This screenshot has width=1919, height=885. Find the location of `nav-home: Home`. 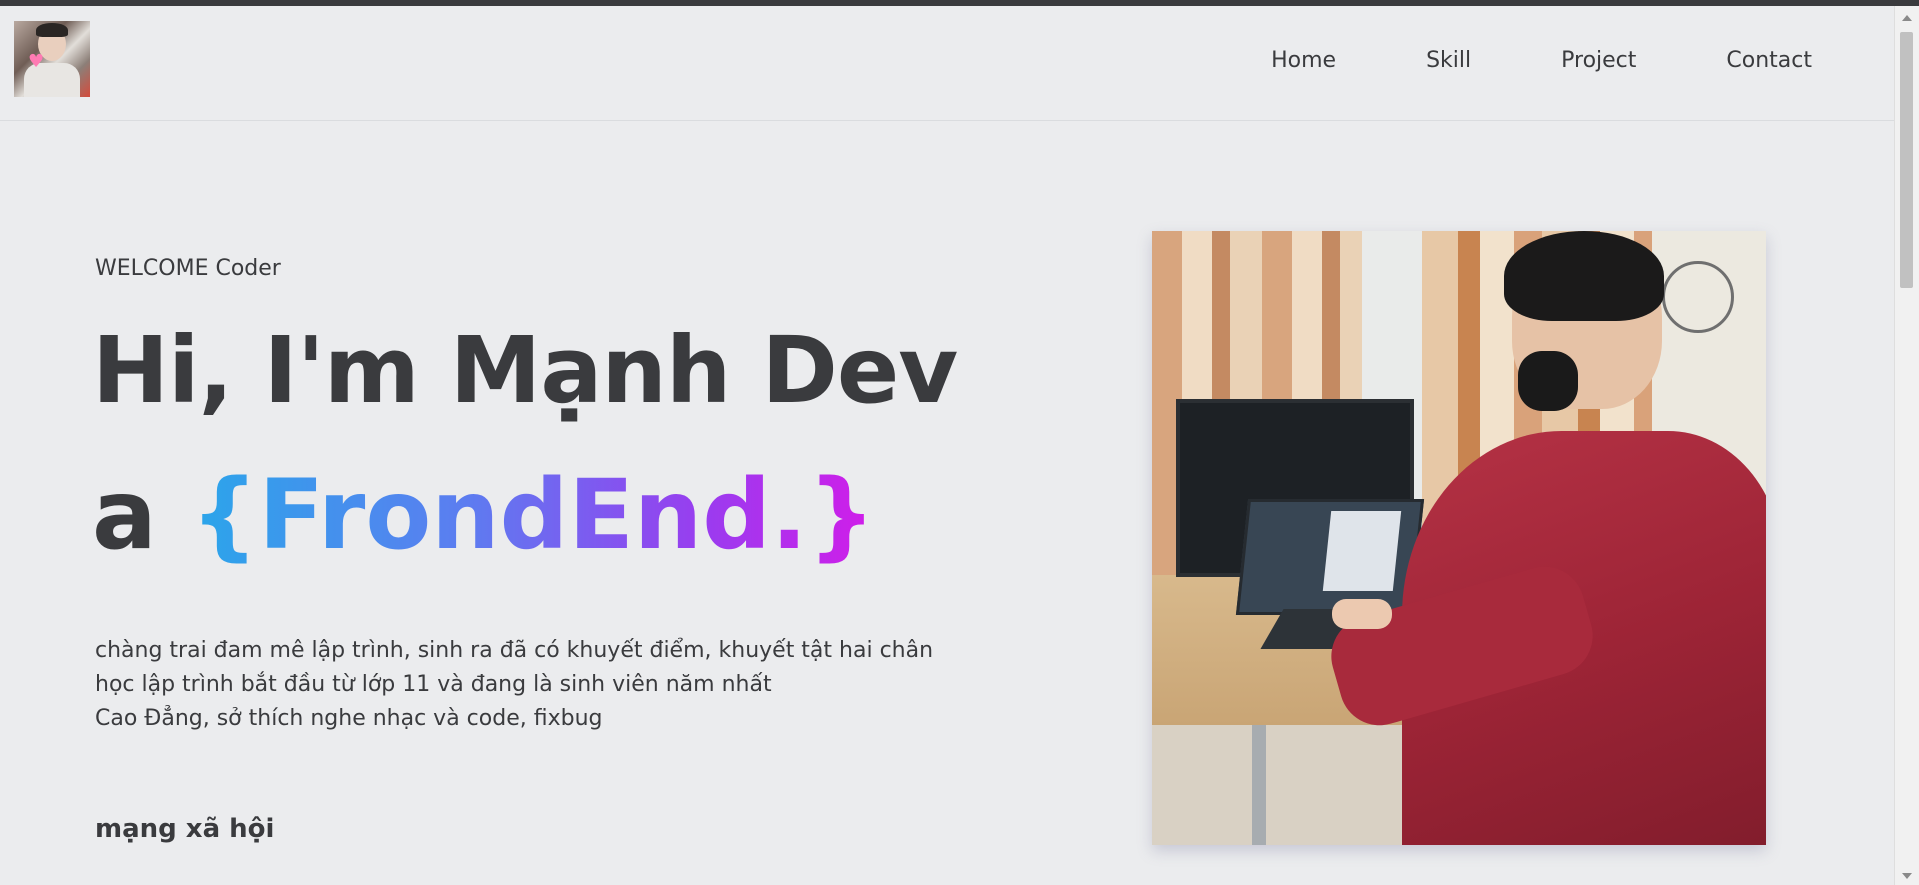

nav-home: Home is located at coordinates (1303, 60).